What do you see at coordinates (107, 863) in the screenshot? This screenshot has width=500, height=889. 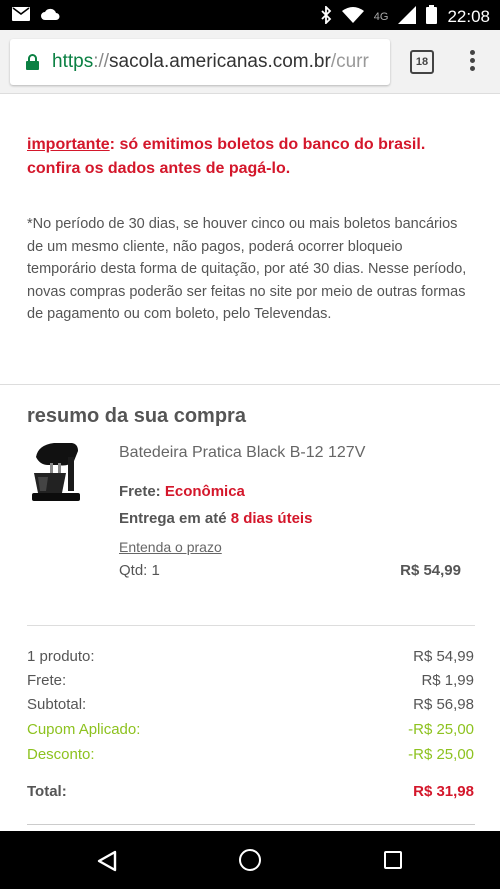 I see `back-icon` at bounding box center [107, 863].